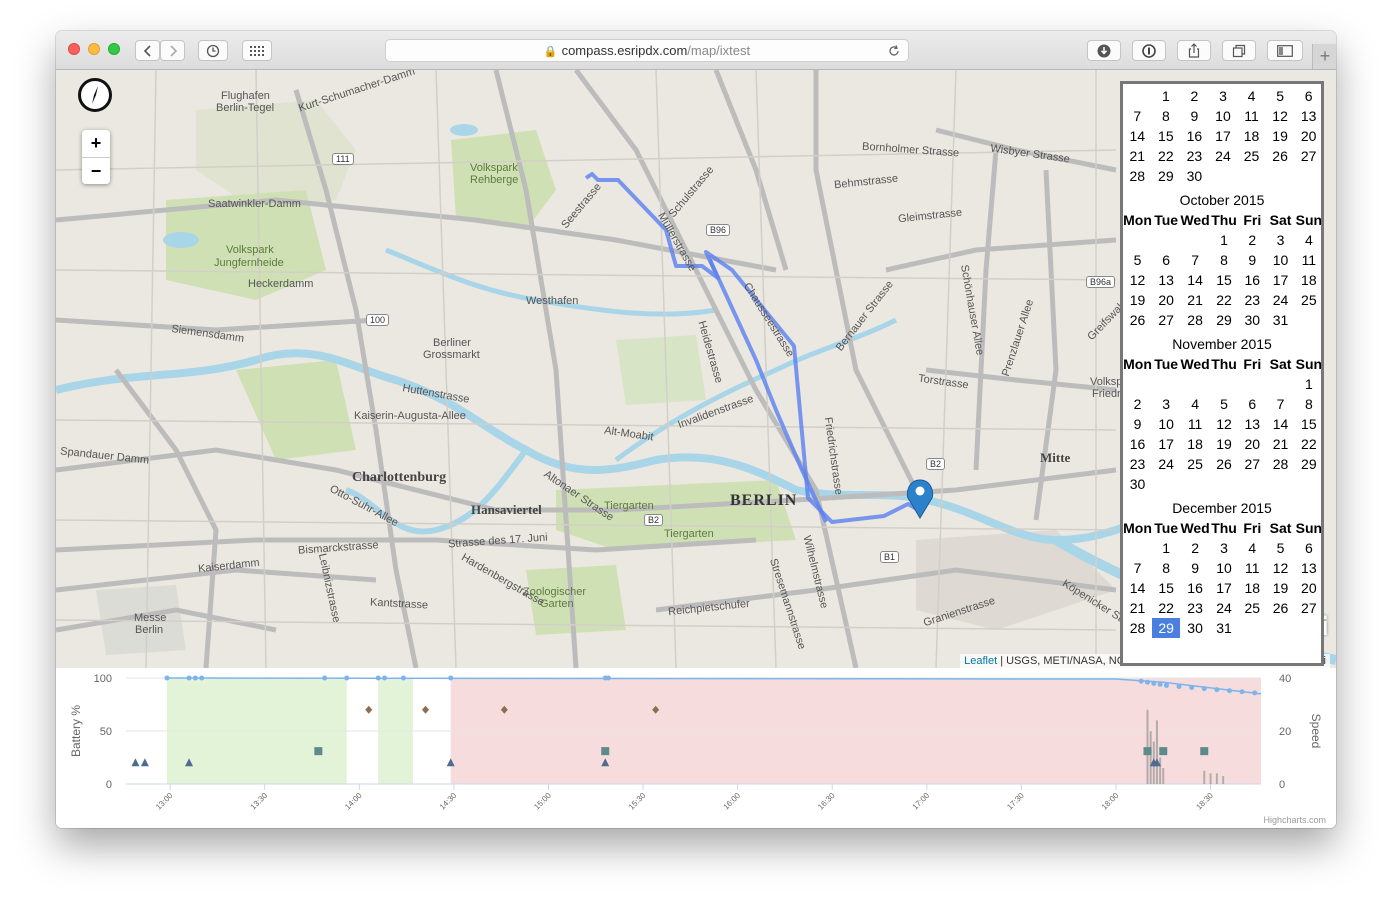 This screenshot has width=1392, height=908. I want to click on minimize-window-button, so click(94, 49).